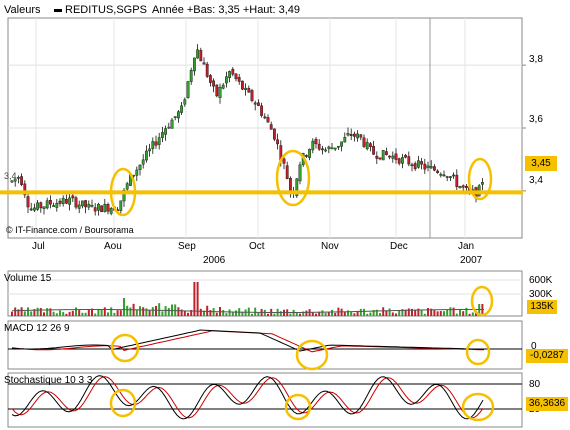 This screenshot has width=570, height=430. I want to click on x-month-label: Jan, so click(466, 246).